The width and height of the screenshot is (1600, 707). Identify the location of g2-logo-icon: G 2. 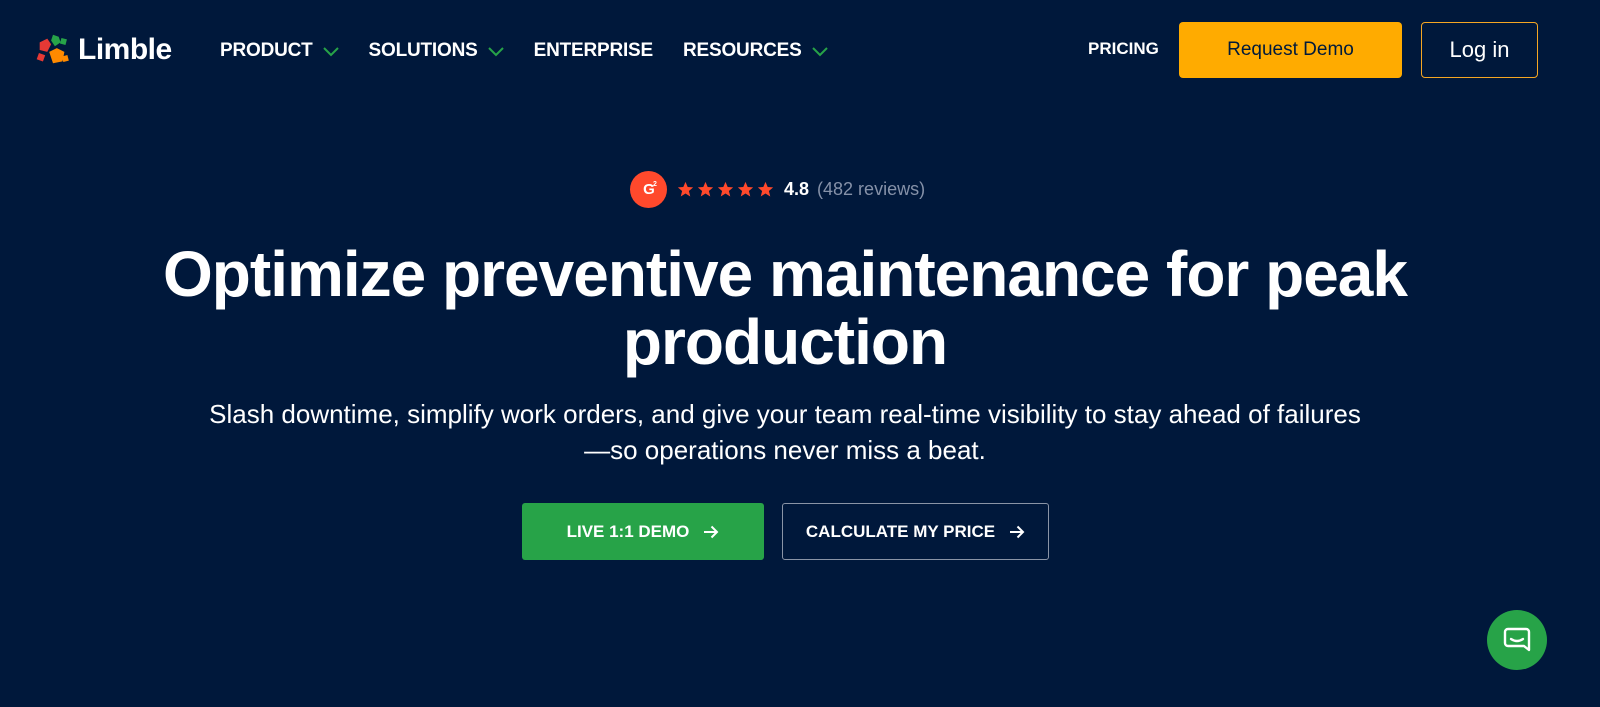
(648, 189).